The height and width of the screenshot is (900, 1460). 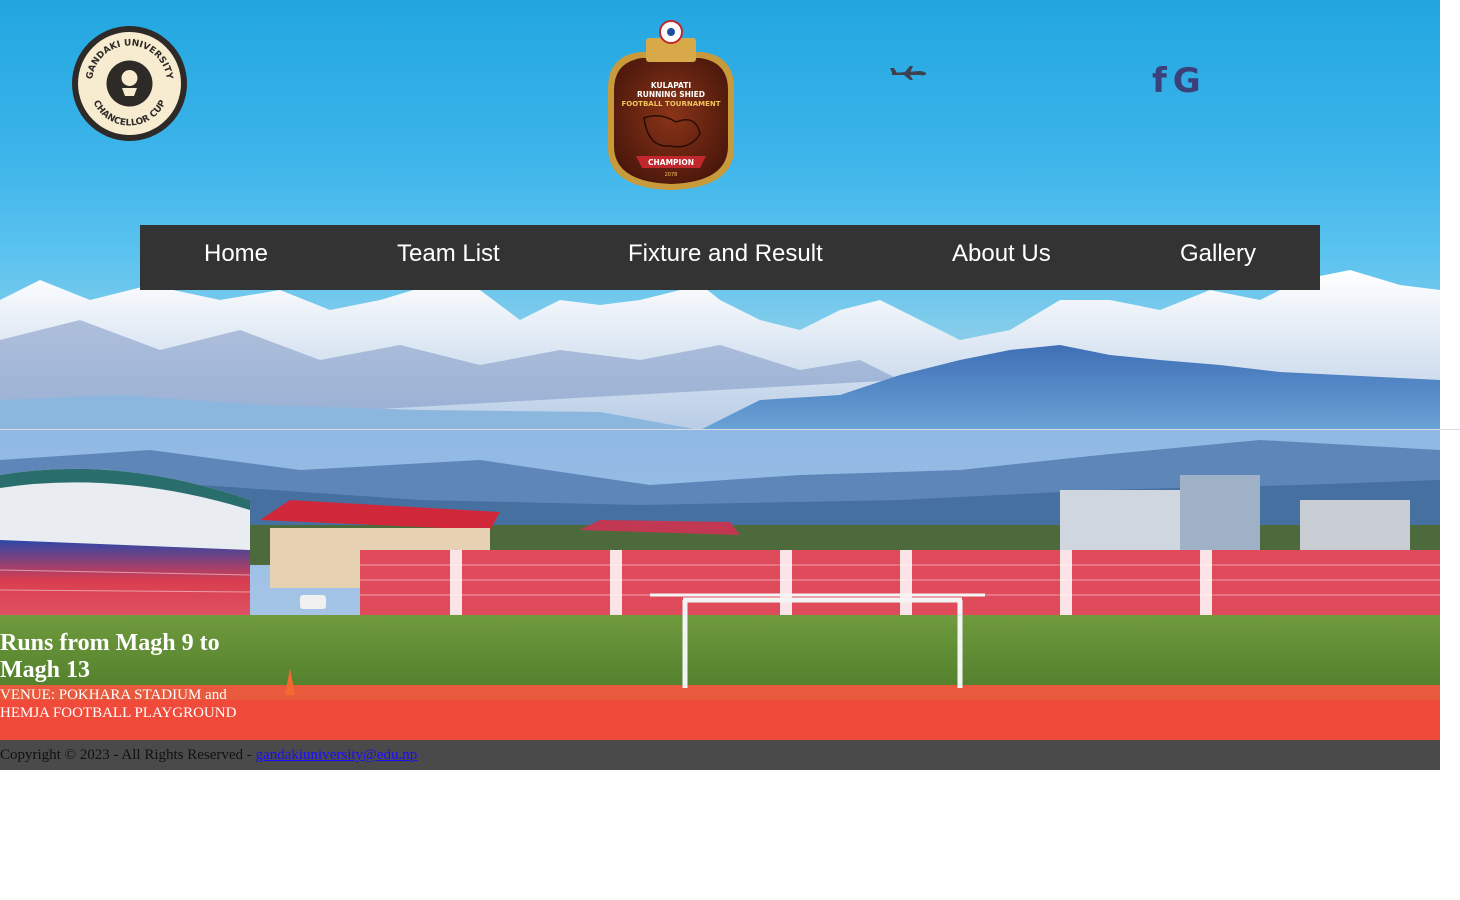 What do you see at coordinates (128, 755) in the screenshot?
I see `copyright-text: Copyright © 2023 - All Rights Reserved -` at bounding box center [128, 755].